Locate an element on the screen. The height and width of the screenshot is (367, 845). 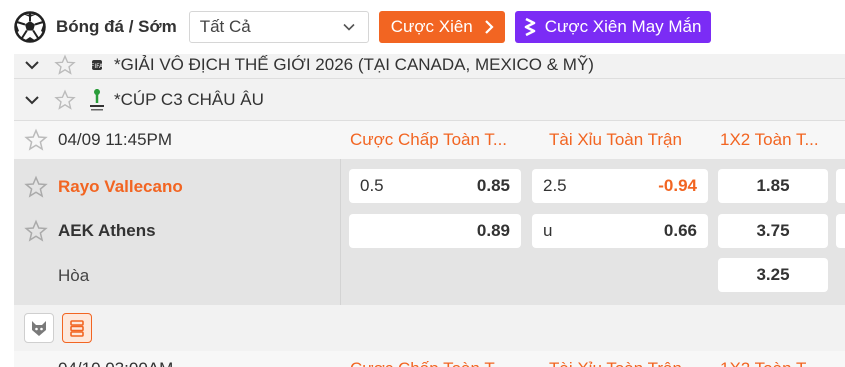
world-cup-logo-icon: FIFA is located at coordinates (97, 65).